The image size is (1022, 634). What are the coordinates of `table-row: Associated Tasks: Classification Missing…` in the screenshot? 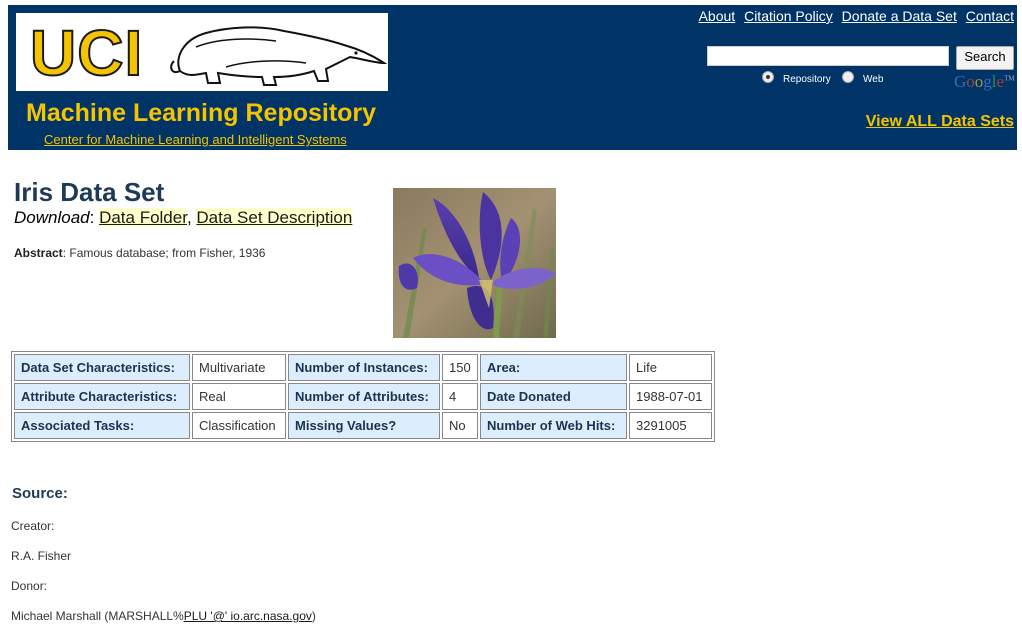 It's located at (363, 425).